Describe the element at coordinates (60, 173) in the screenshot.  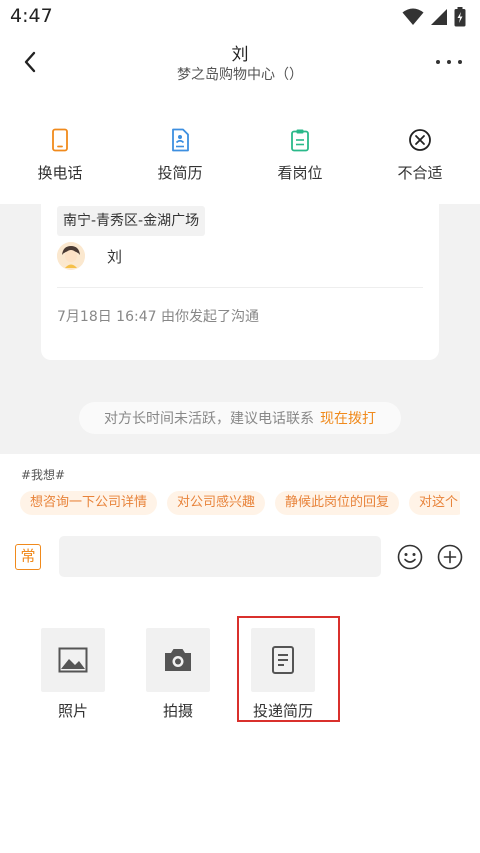
I see `exchange-phone-label: 换电话` at that location.